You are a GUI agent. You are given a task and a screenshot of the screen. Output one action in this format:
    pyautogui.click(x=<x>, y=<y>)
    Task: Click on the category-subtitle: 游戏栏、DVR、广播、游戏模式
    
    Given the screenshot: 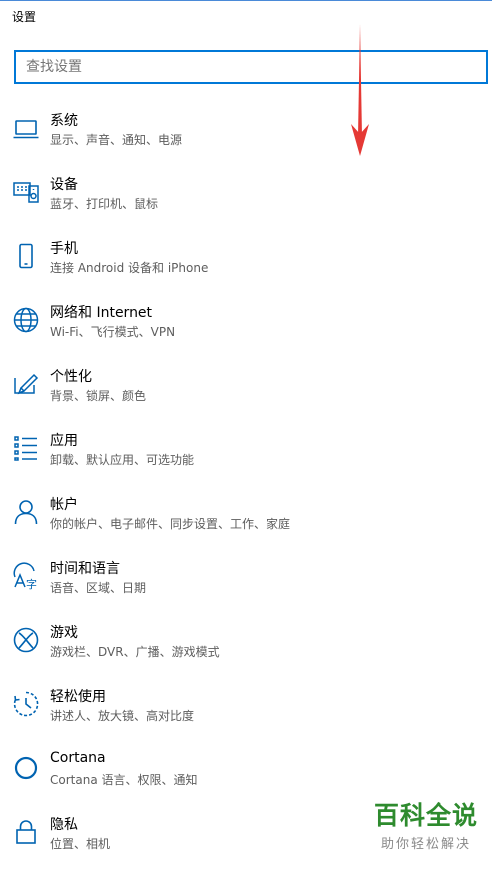 What is the action you would take?
    pyautogui.click(x=135, y=652)
    